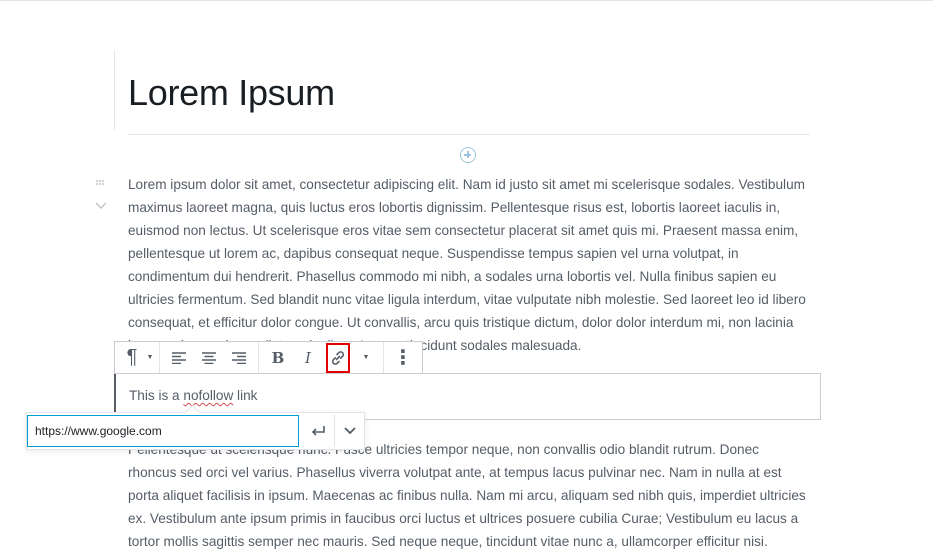  What do you see at coordinates (132, 357) in the screenshot?
I see `paragraph-icon: ¶` at bounding box center [132, 357].